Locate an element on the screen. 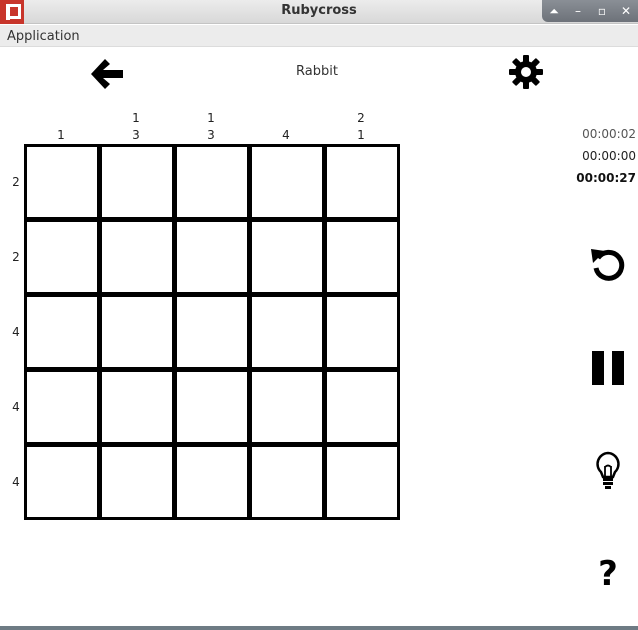 The height and width of the screenshot is (630, 638). gear-icon is located at coordinates (526, 72).